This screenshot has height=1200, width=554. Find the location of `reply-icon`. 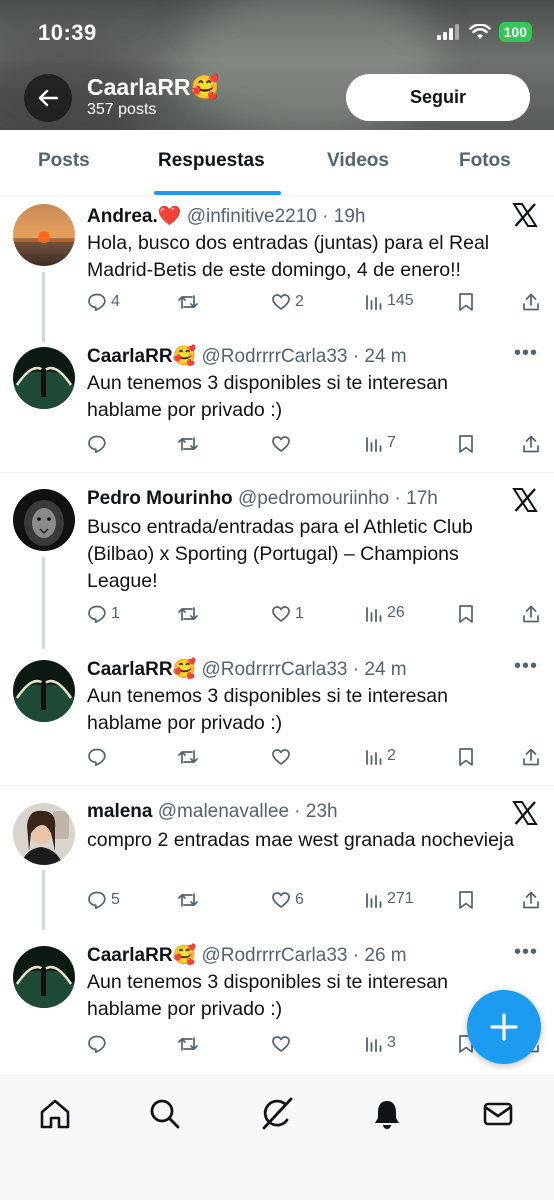

reply-icon is located at coordinates (97, 1044).